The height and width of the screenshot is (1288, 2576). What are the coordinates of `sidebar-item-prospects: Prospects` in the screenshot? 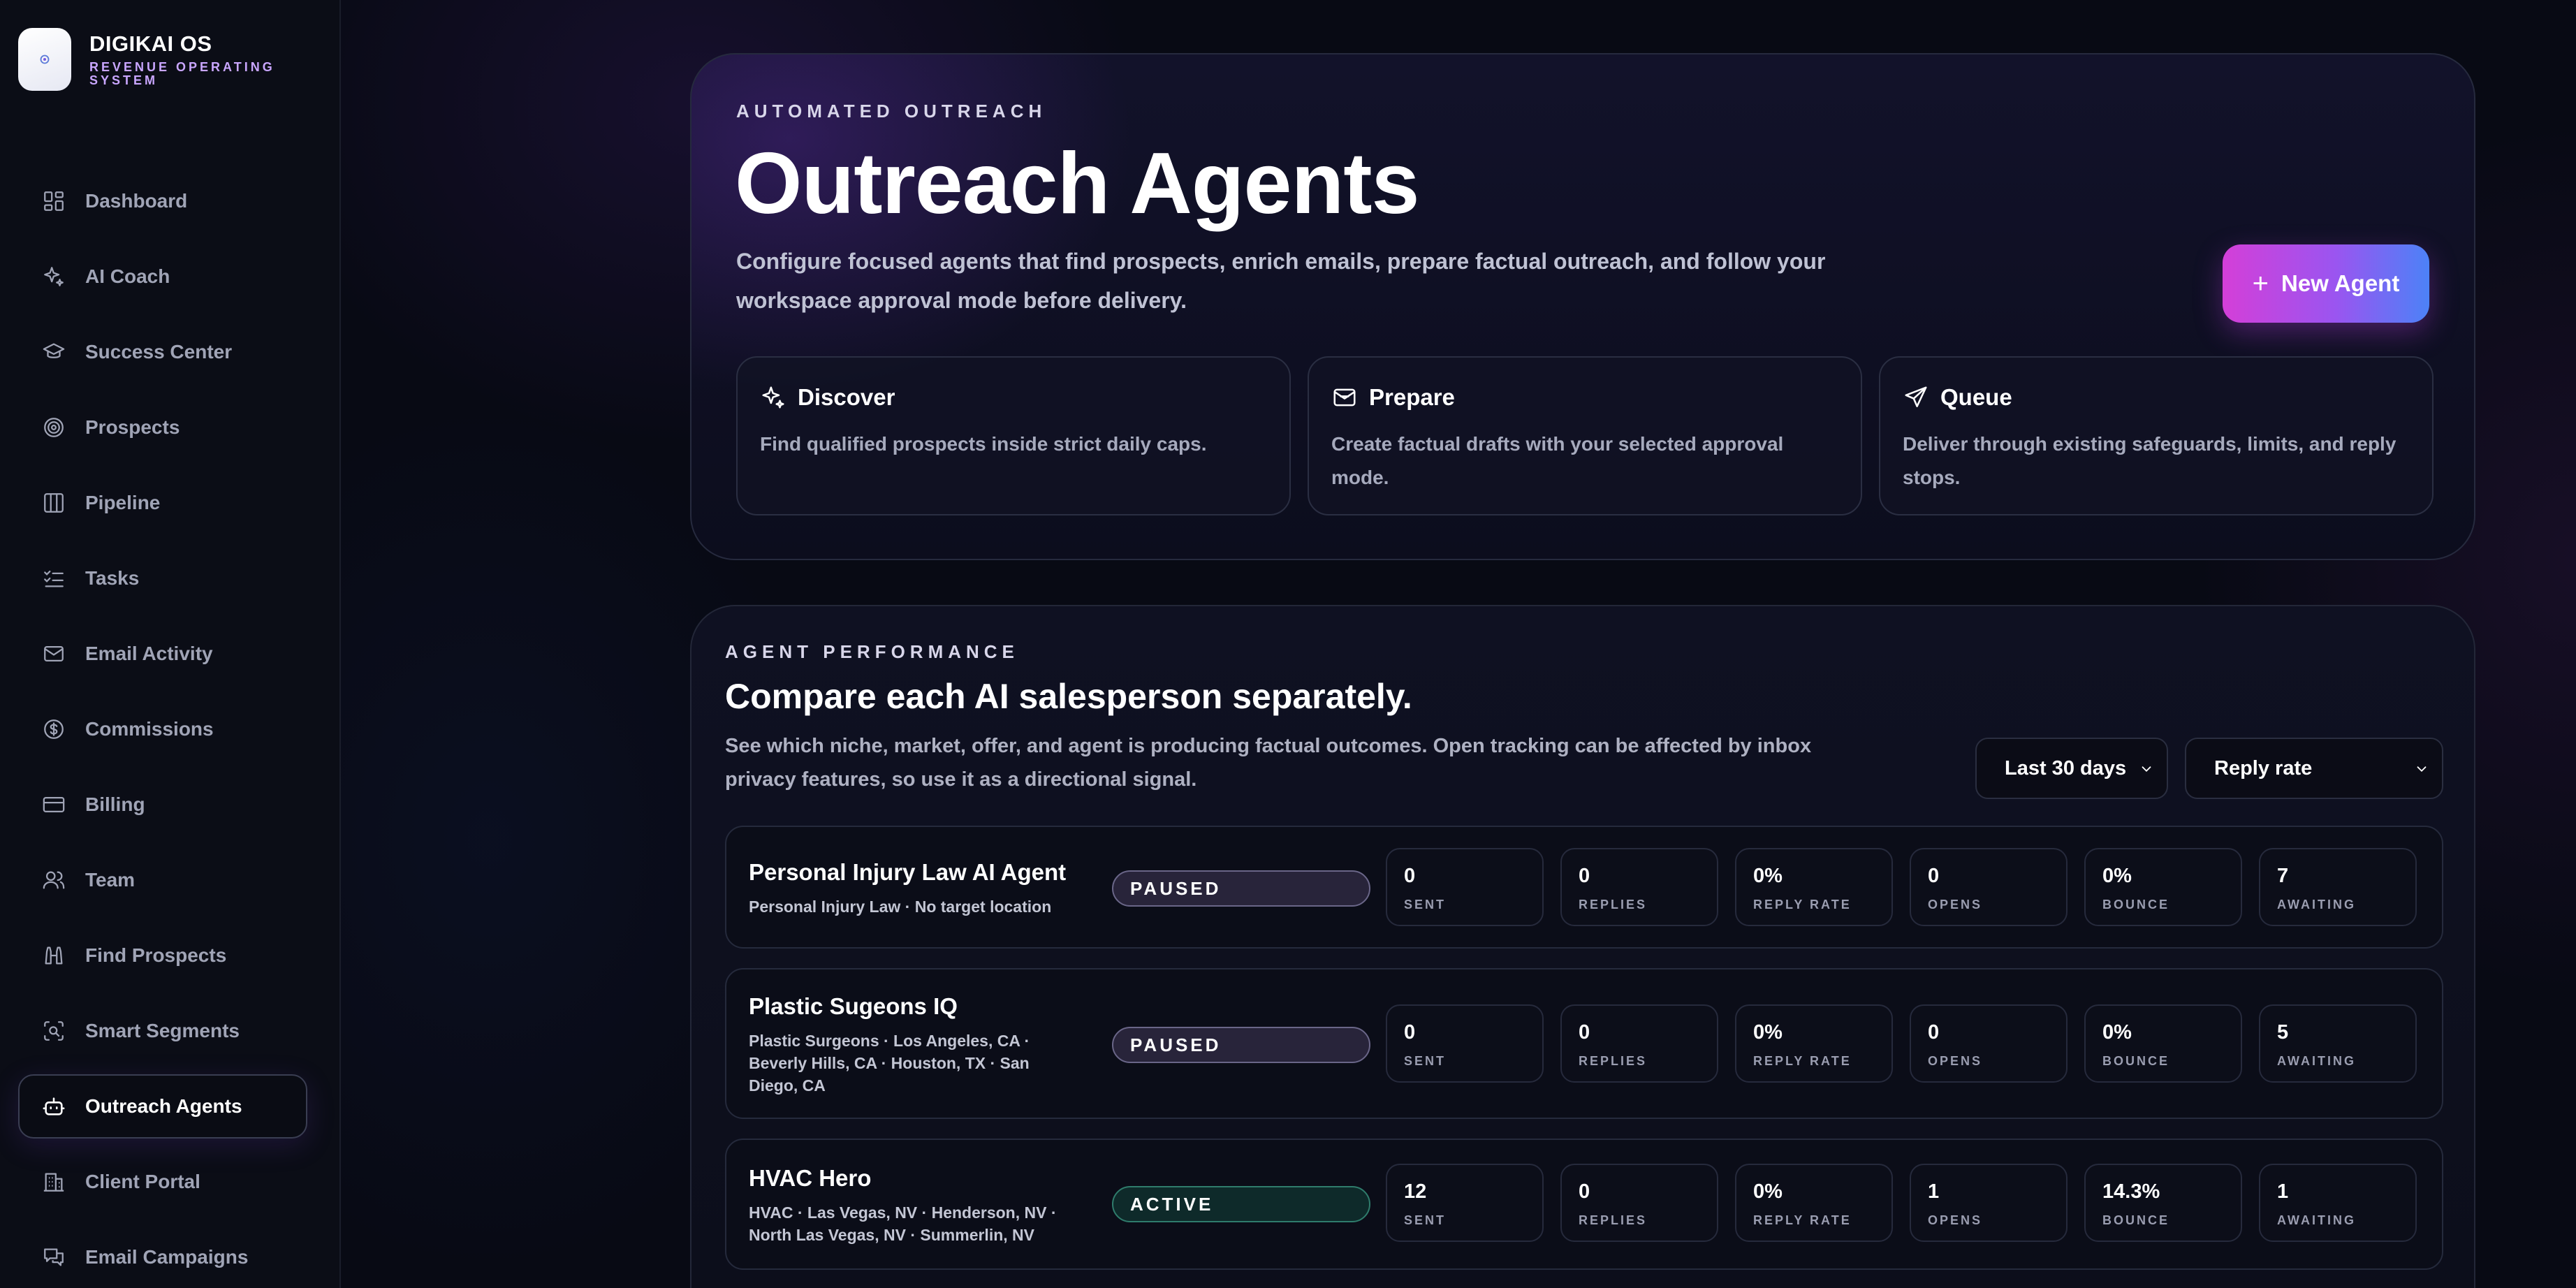 It's located at (162, 427).